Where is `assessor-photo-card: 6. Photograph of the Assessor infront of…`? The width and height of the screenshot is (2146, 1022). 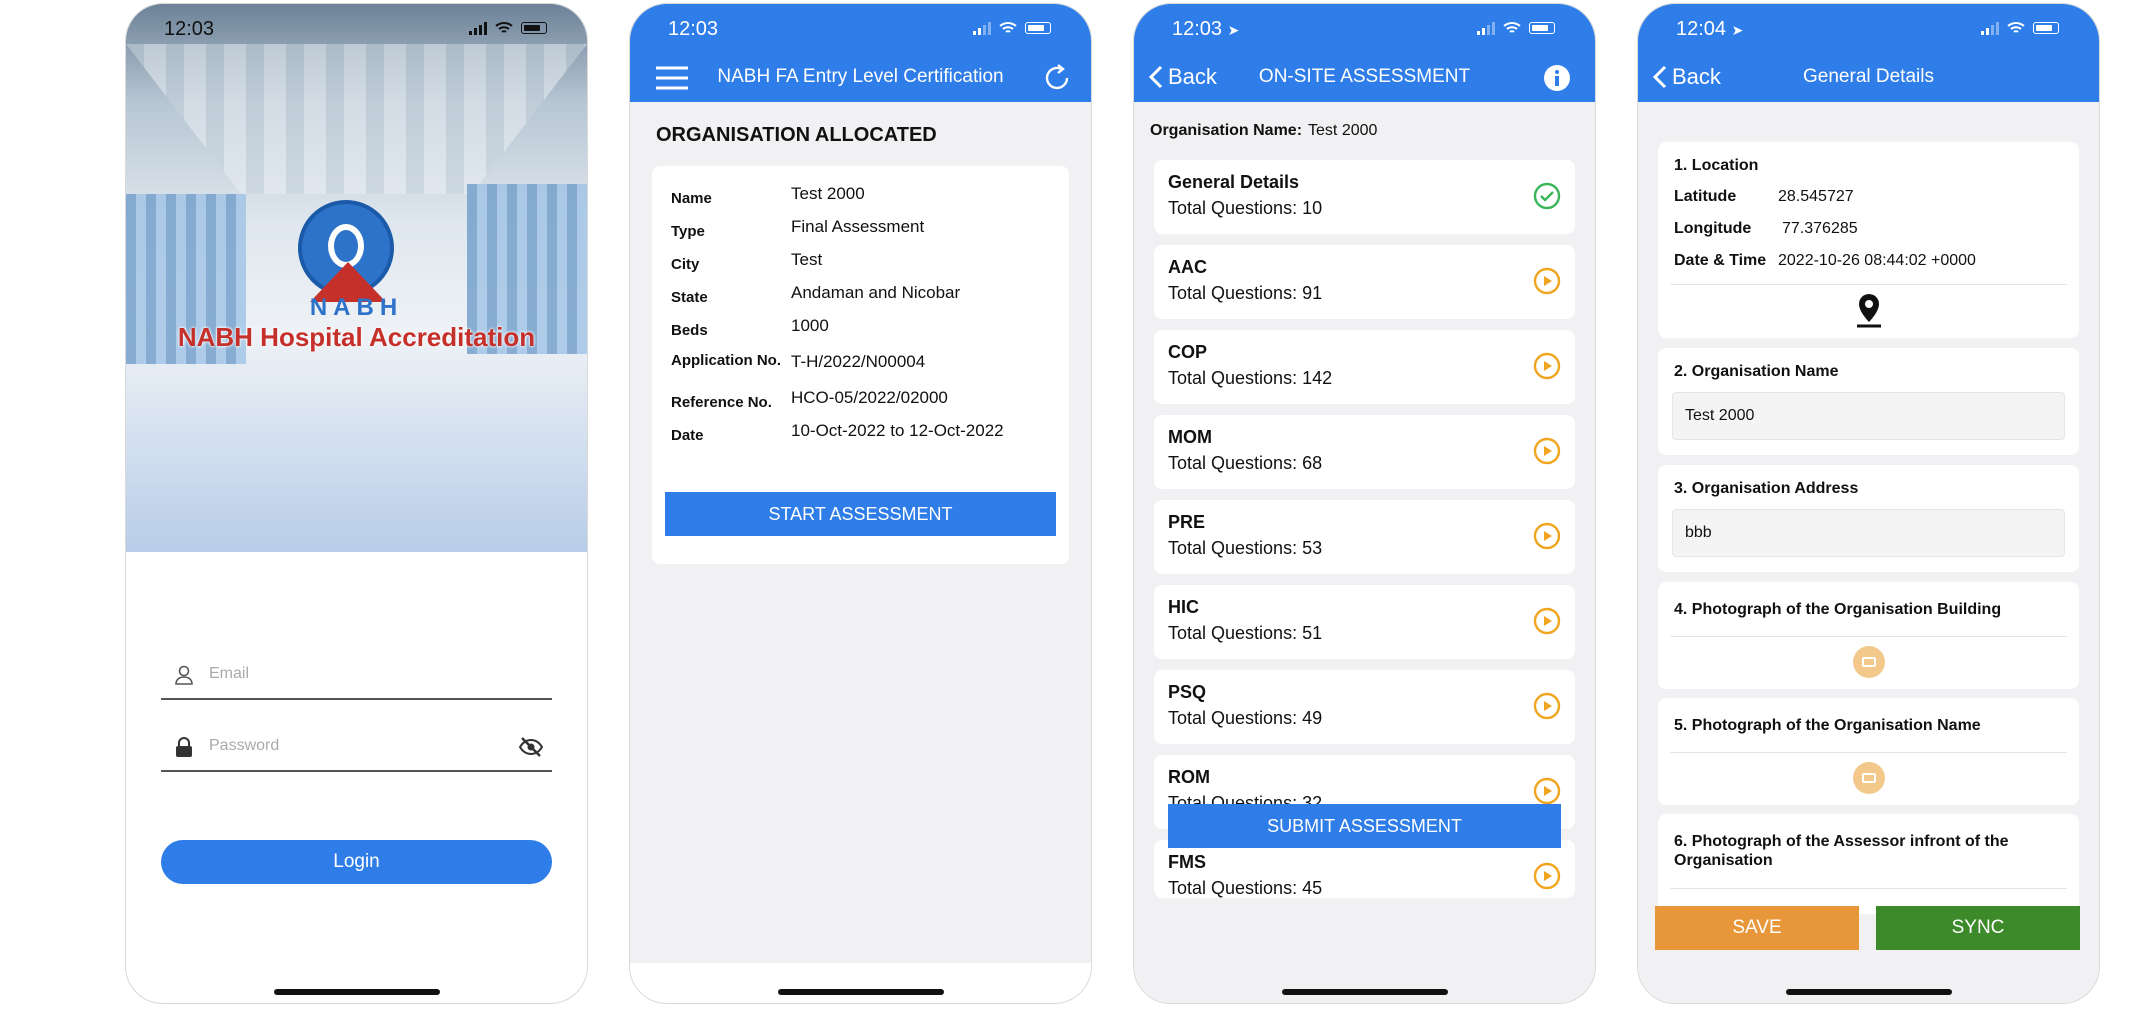
assessor-photo-card: 6. Photograph of the Assessor infront of… is located at coordinates (1868, 864).